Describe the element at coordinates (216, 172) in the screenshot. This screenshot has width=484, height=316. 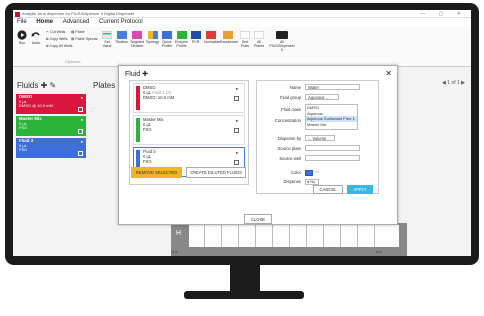
I see `create-diluted-fluids-button: CREATE DILUTED FLUIDS` at that location.